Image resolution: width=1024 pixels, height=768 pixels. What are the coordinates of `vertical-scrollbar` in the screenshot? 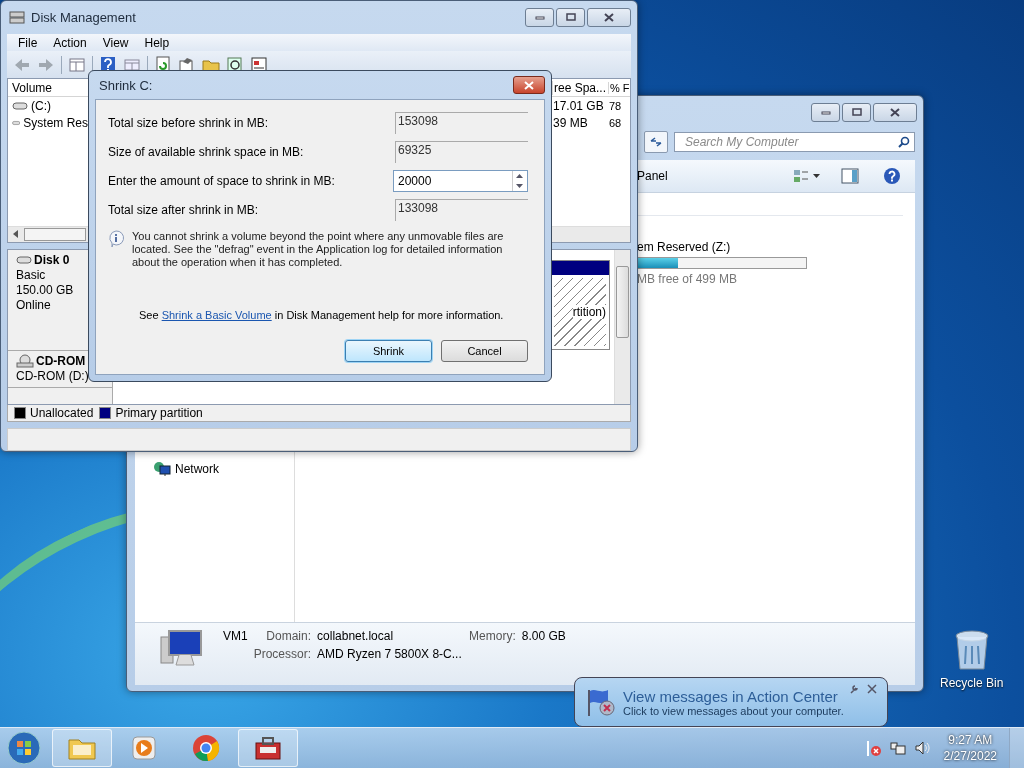 It's located at (622, 327).